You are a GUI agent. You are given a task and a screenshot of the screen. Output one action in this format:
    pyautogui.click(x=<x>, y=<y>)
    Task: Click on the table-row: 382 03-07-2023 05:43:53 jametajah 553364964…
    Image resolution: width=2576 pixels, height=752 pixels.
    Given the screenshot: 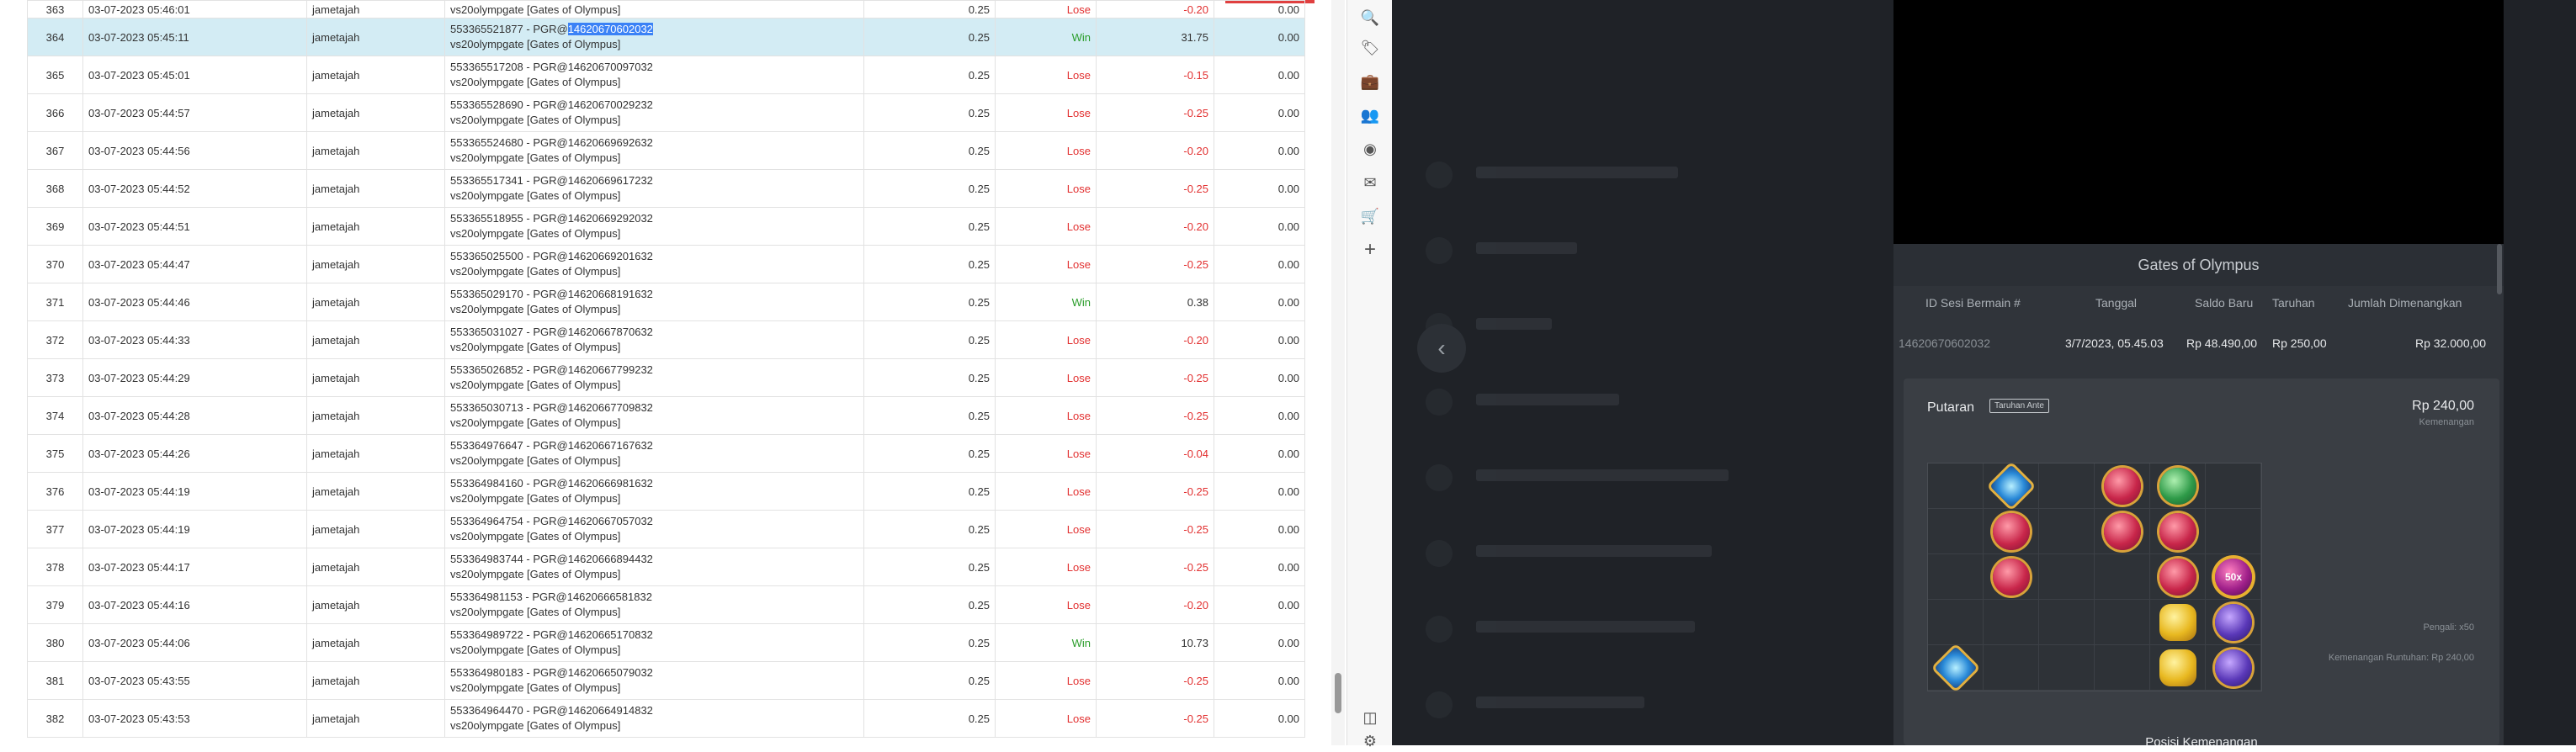 What is the action you would take?
    pyautogui.click(x=666, y=718)
    